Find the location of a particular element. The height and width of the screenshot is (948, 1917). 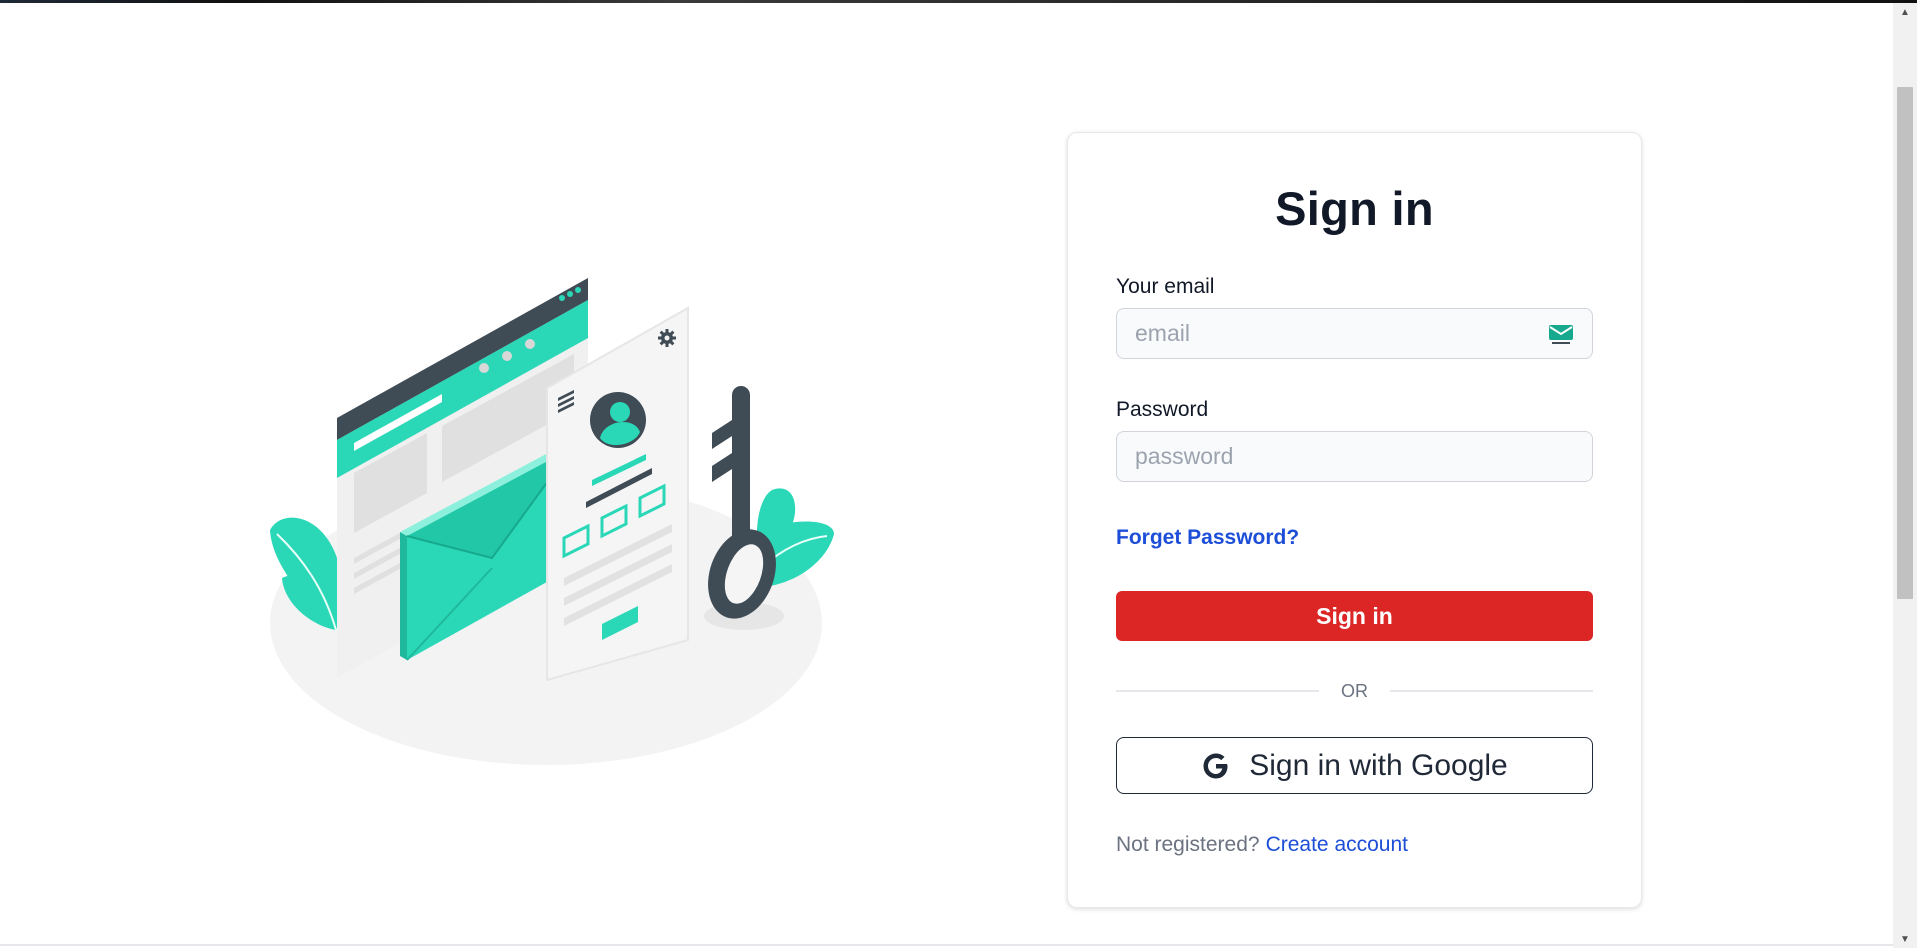

signin-button: Sign in is located at coordinates (1354, 616).